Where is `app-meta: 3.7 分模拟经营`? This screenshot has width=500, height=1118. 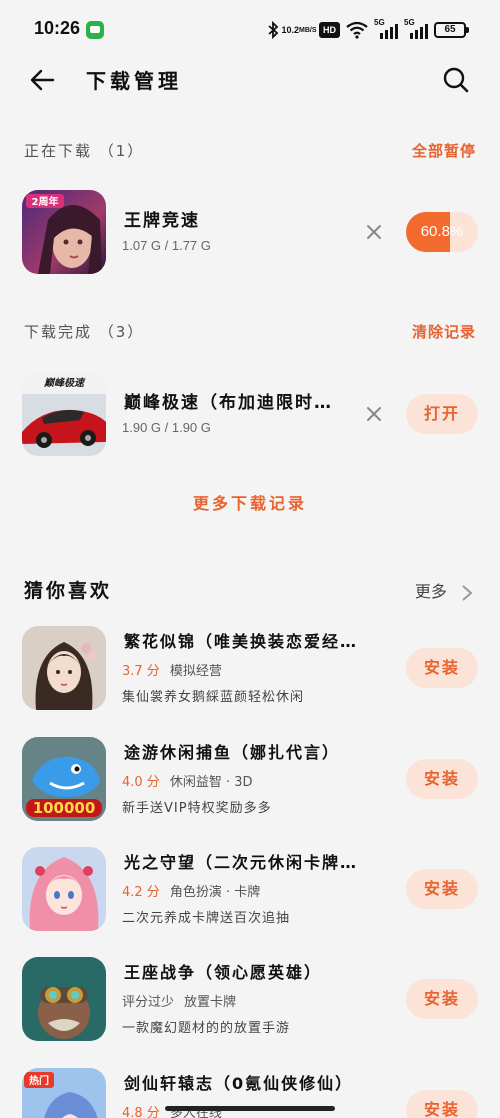
app-meta: 3.7 分模拟经营 is located at coordinates (172, 669).